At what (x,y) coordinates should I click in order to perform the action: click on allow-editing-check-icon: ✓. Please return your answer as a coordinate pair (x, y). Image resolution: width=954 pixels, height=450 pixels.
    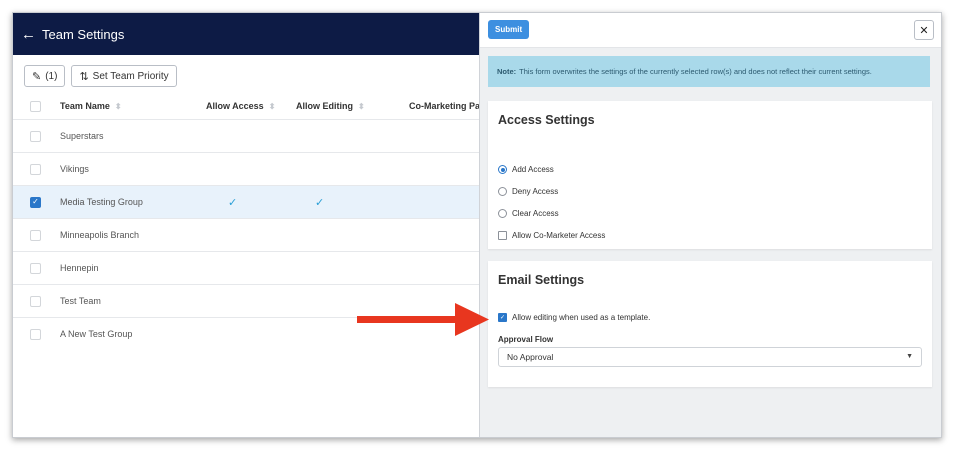
    Looking at the image, I should click on (320, 202).